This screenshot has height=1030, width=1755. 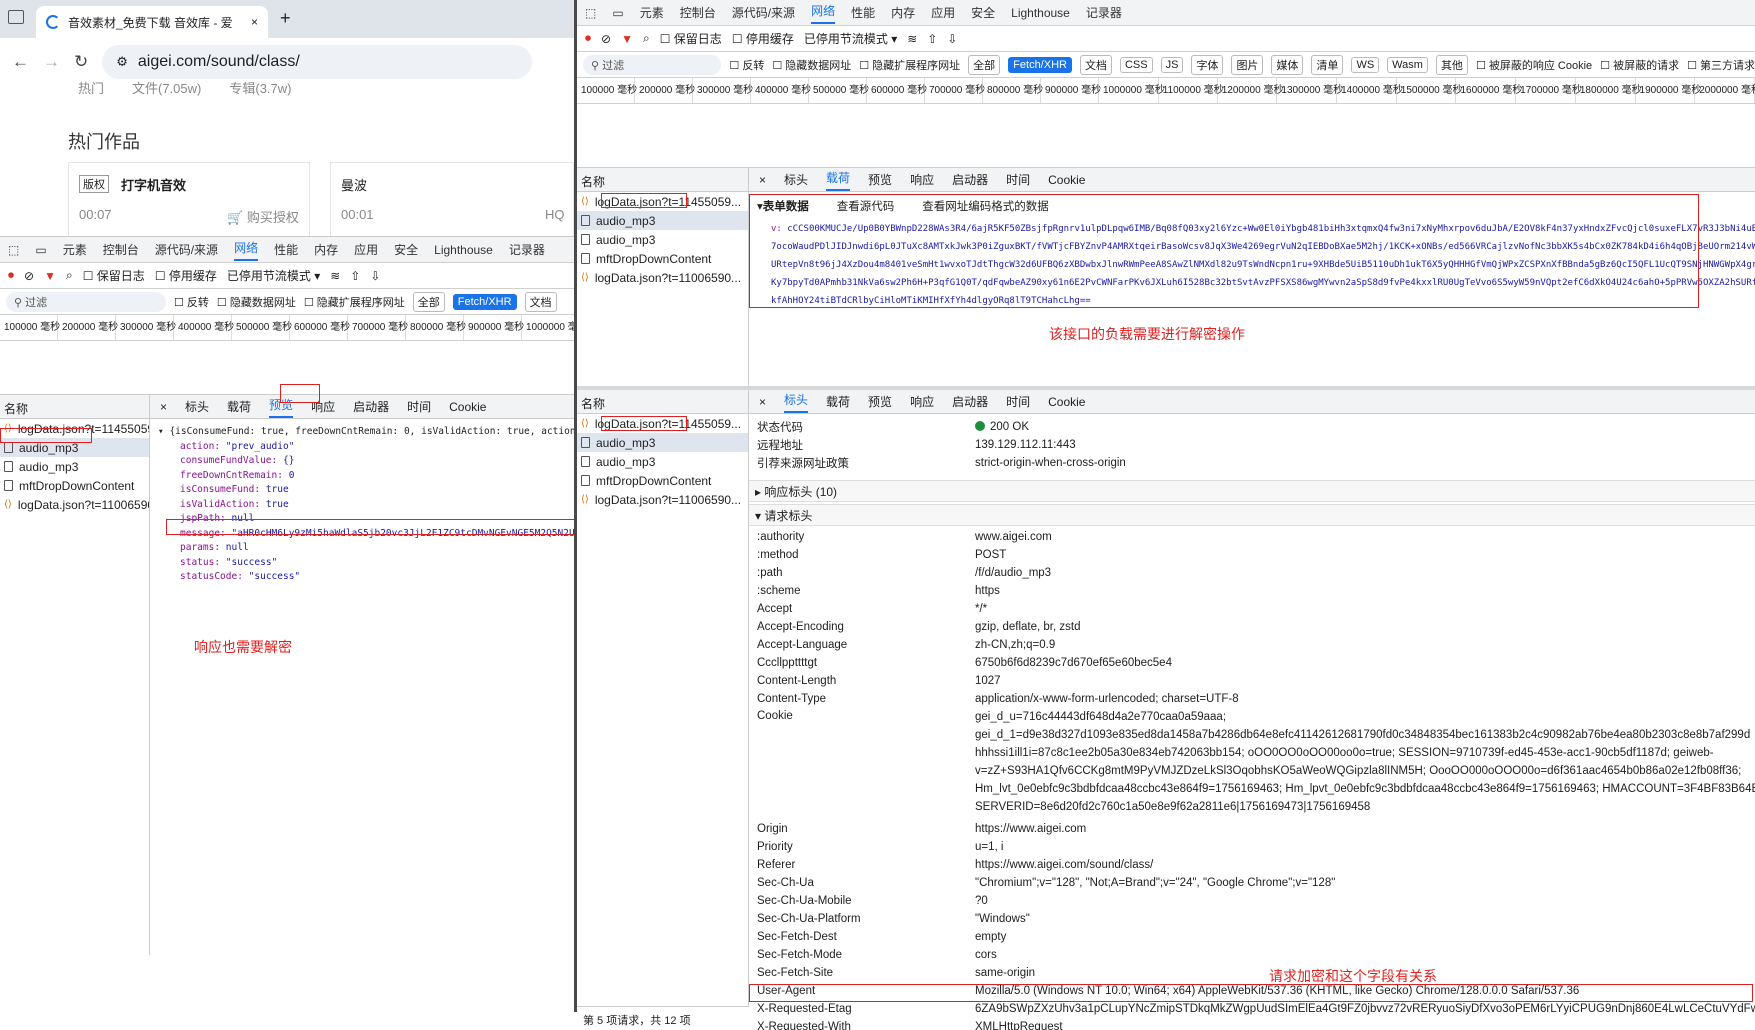 I want to click on request-headers-section: ▾ 请求标头, so click(x=1252, y=515).